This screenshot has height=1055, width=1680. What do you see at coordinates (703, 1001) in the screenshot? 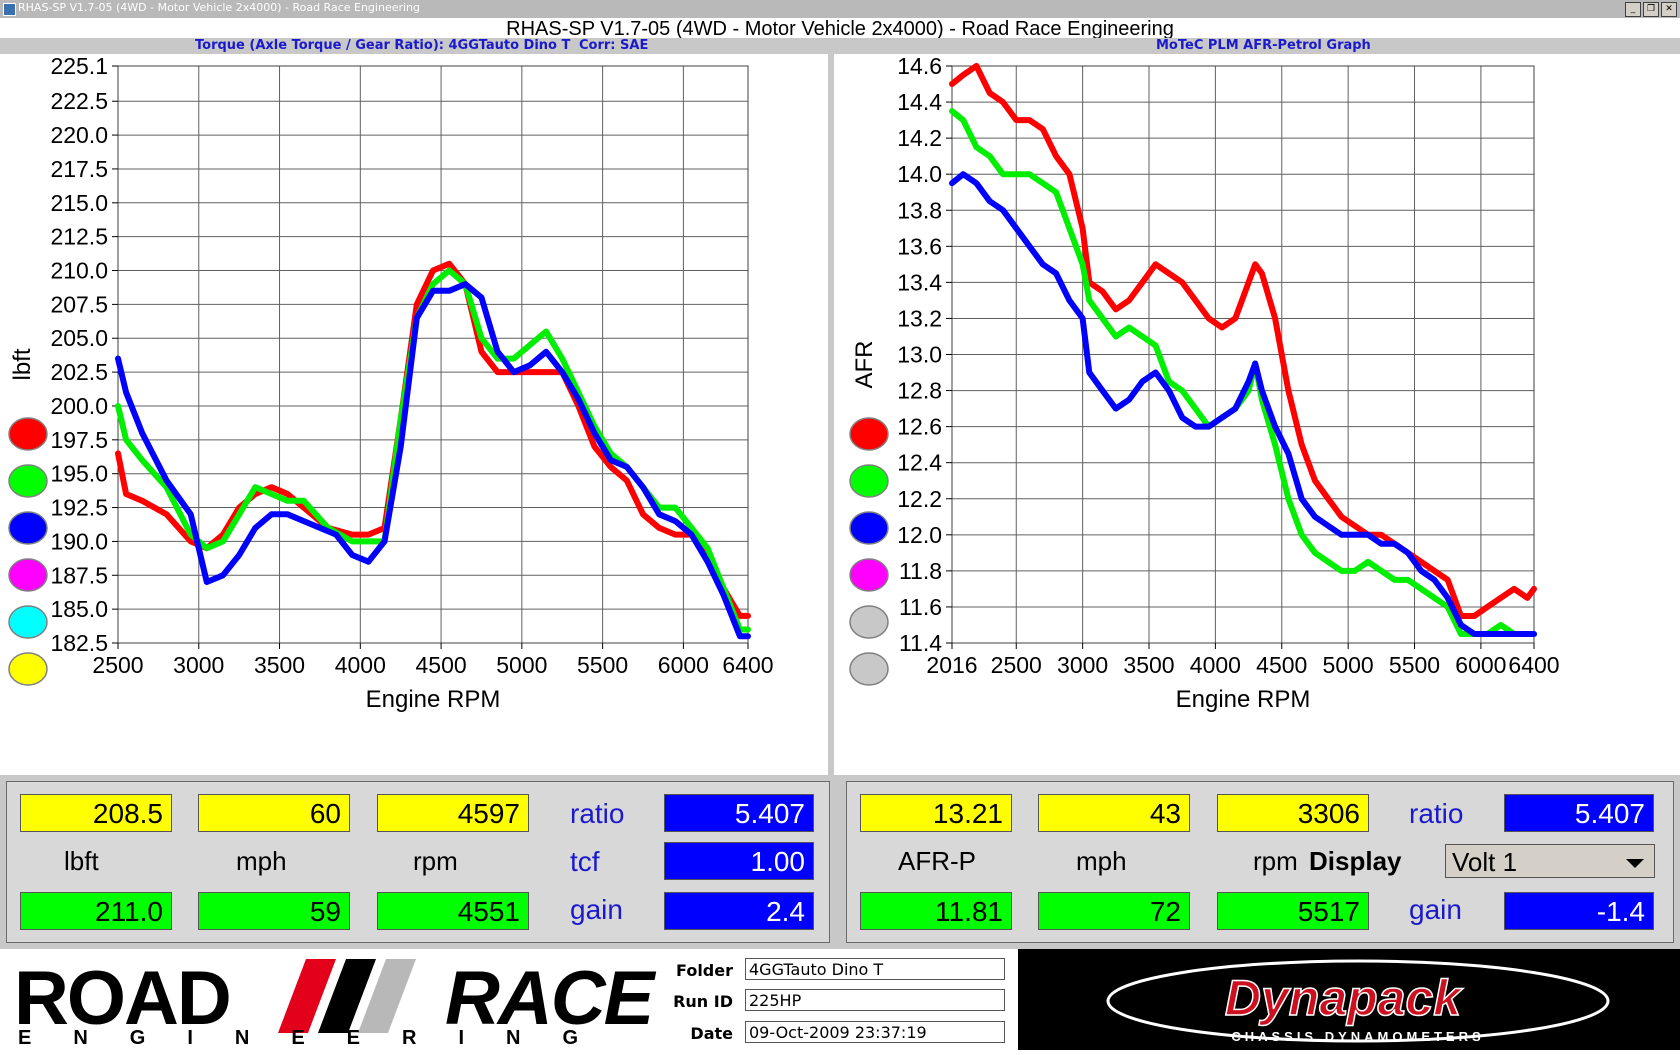
I see `runid-label: Run ID` at bounding box center [703, 1001].